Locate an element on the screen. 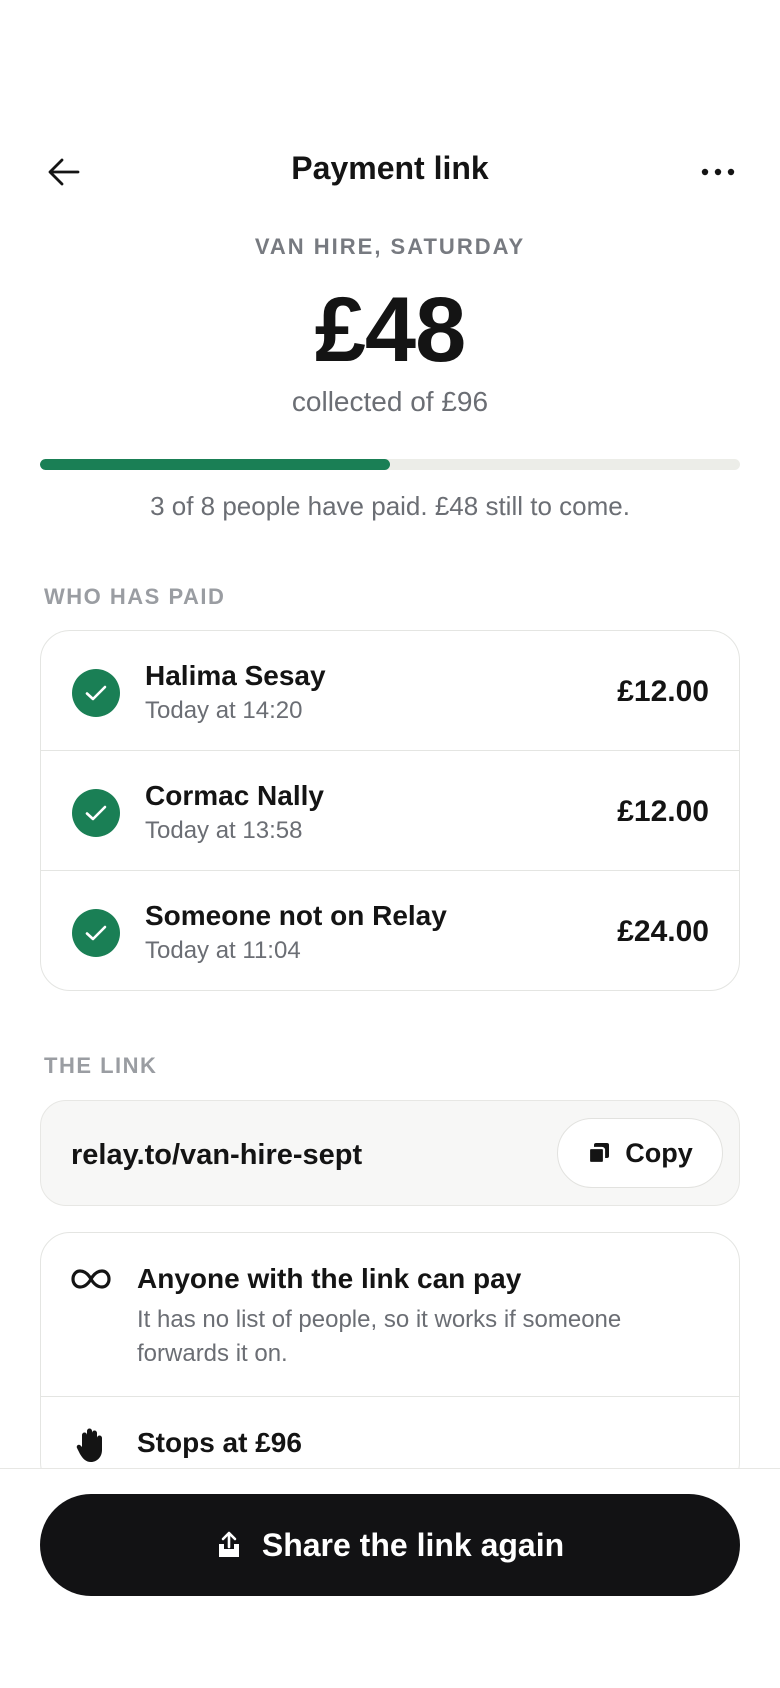 The width and height of the screenshot is (780, 1688). progress-fill is located at coordinates (215, 464).